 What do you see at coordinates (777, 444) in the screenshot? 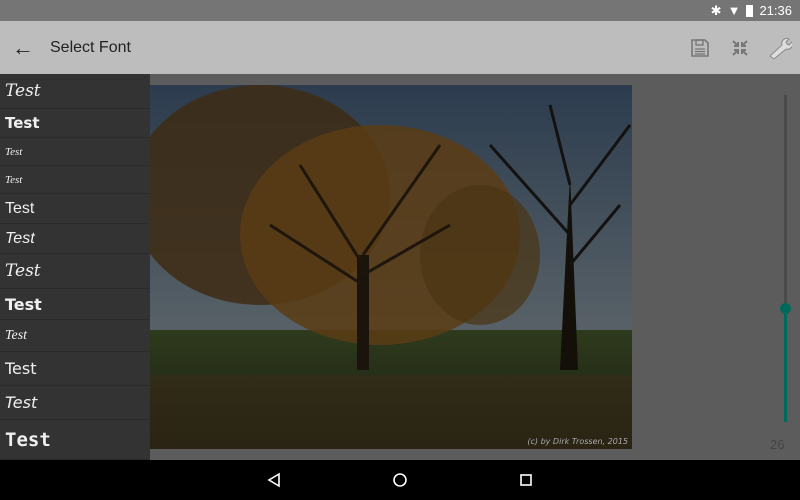
I see `font-size-value: 26` at bounding box center [777, 444].